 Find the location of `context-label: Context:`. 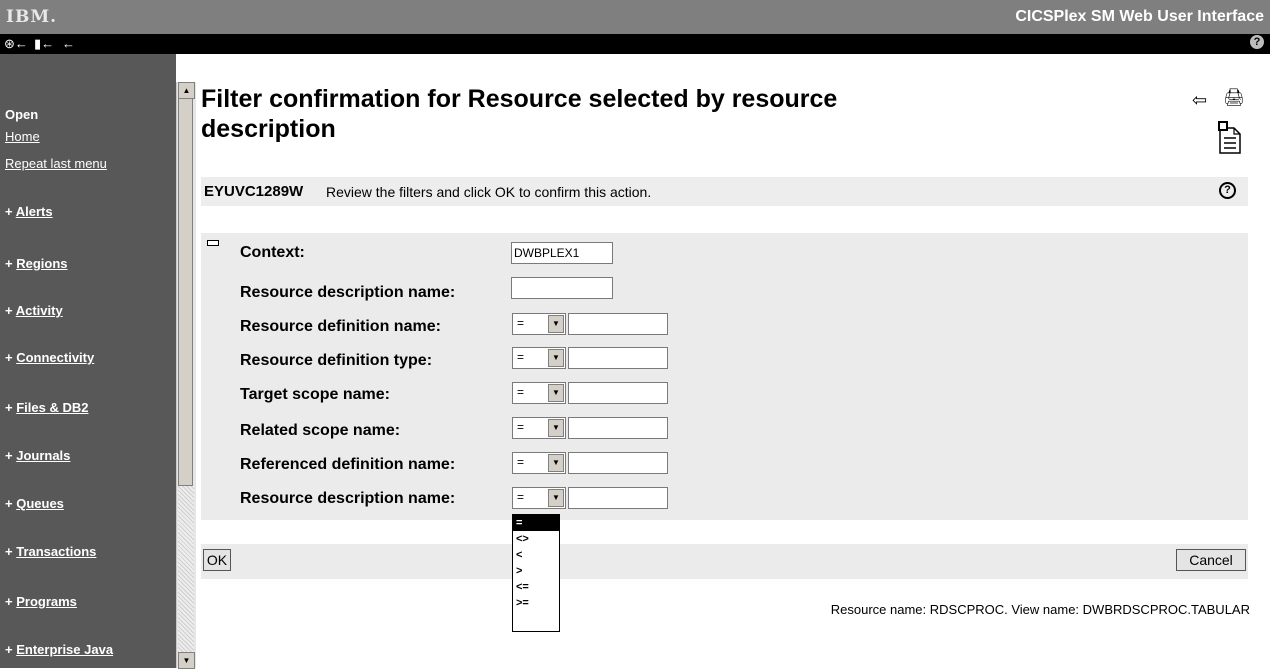

context-label: Context: is located at coordinates (272, 252).